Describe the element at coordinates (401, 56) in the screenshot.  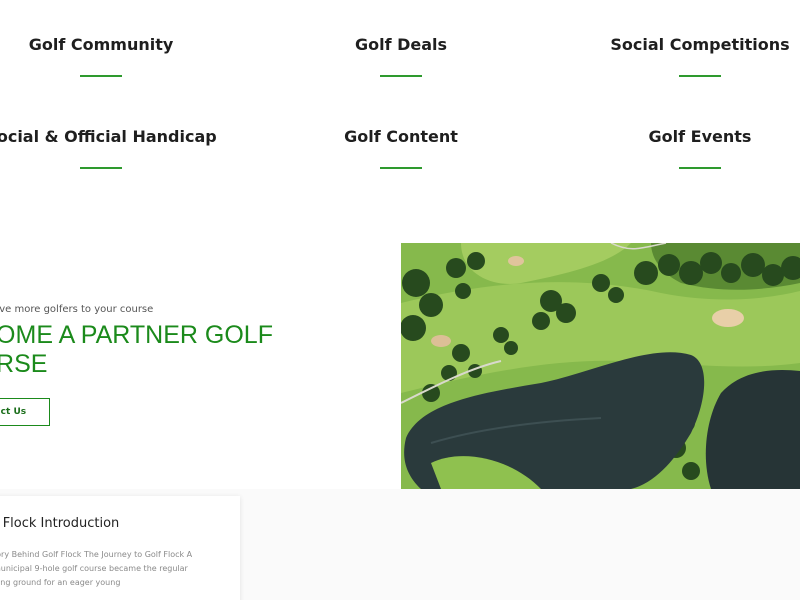
I see `feature-golf-deals: Golf Deals` at that location.